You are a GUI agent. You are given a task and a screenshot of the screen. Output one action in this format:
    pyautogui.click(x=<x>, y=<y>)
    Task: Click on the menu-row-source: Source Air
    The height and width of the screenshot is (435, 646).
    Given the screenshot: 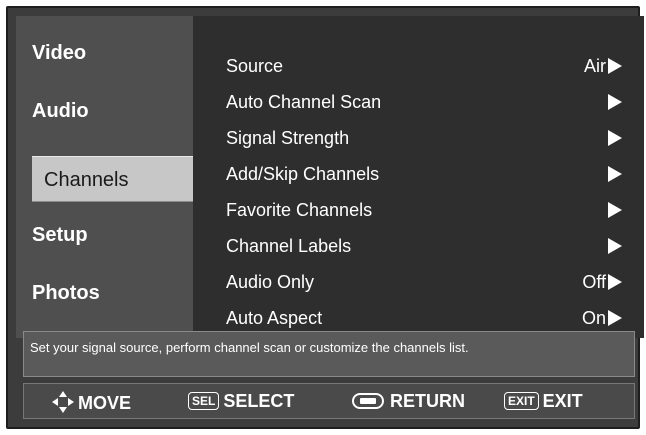 What is the action you would take?
    pyautogui.click(x=418, y=66)
    